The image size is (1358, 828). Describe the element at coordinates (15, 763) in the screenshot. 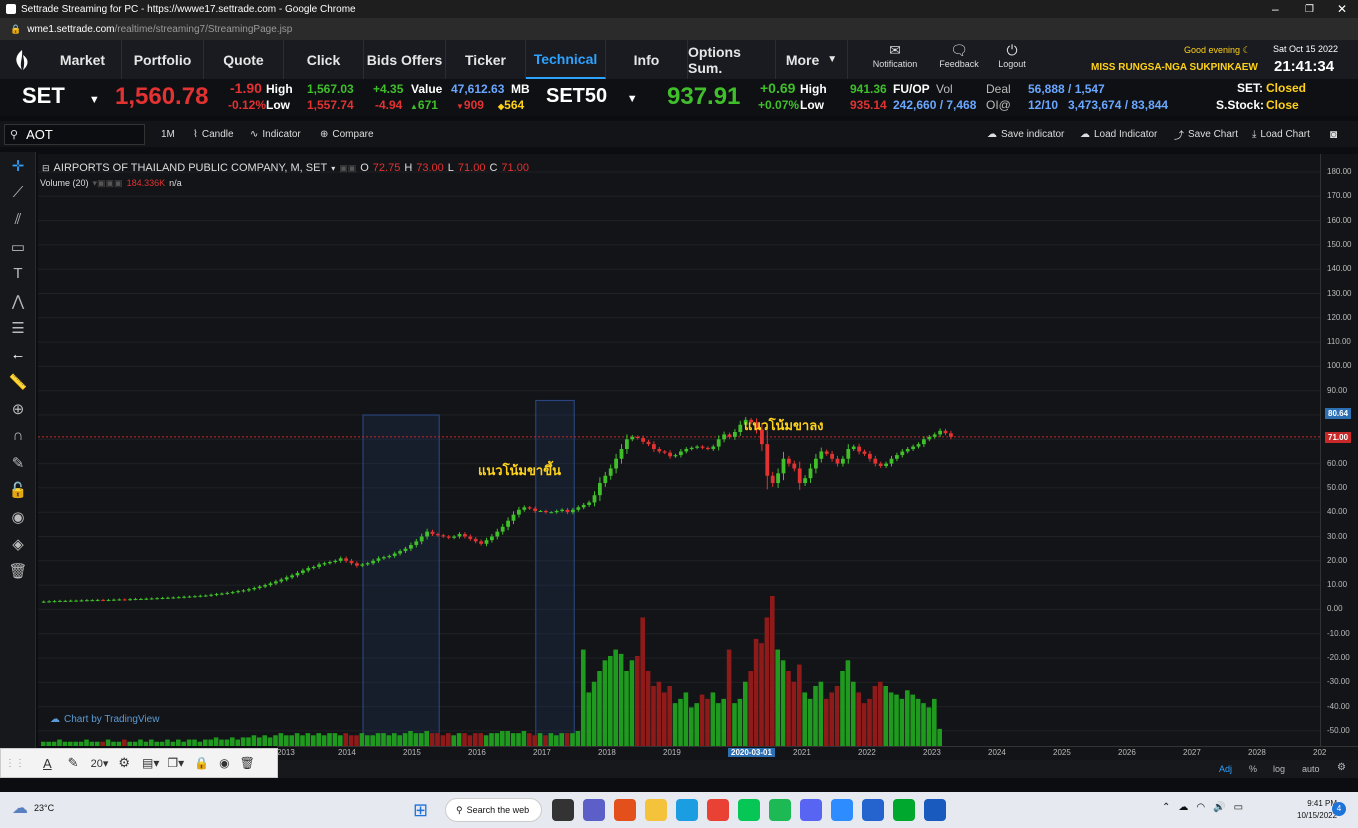

I see `drag-handle-icon: ⋮⋮` at that location.